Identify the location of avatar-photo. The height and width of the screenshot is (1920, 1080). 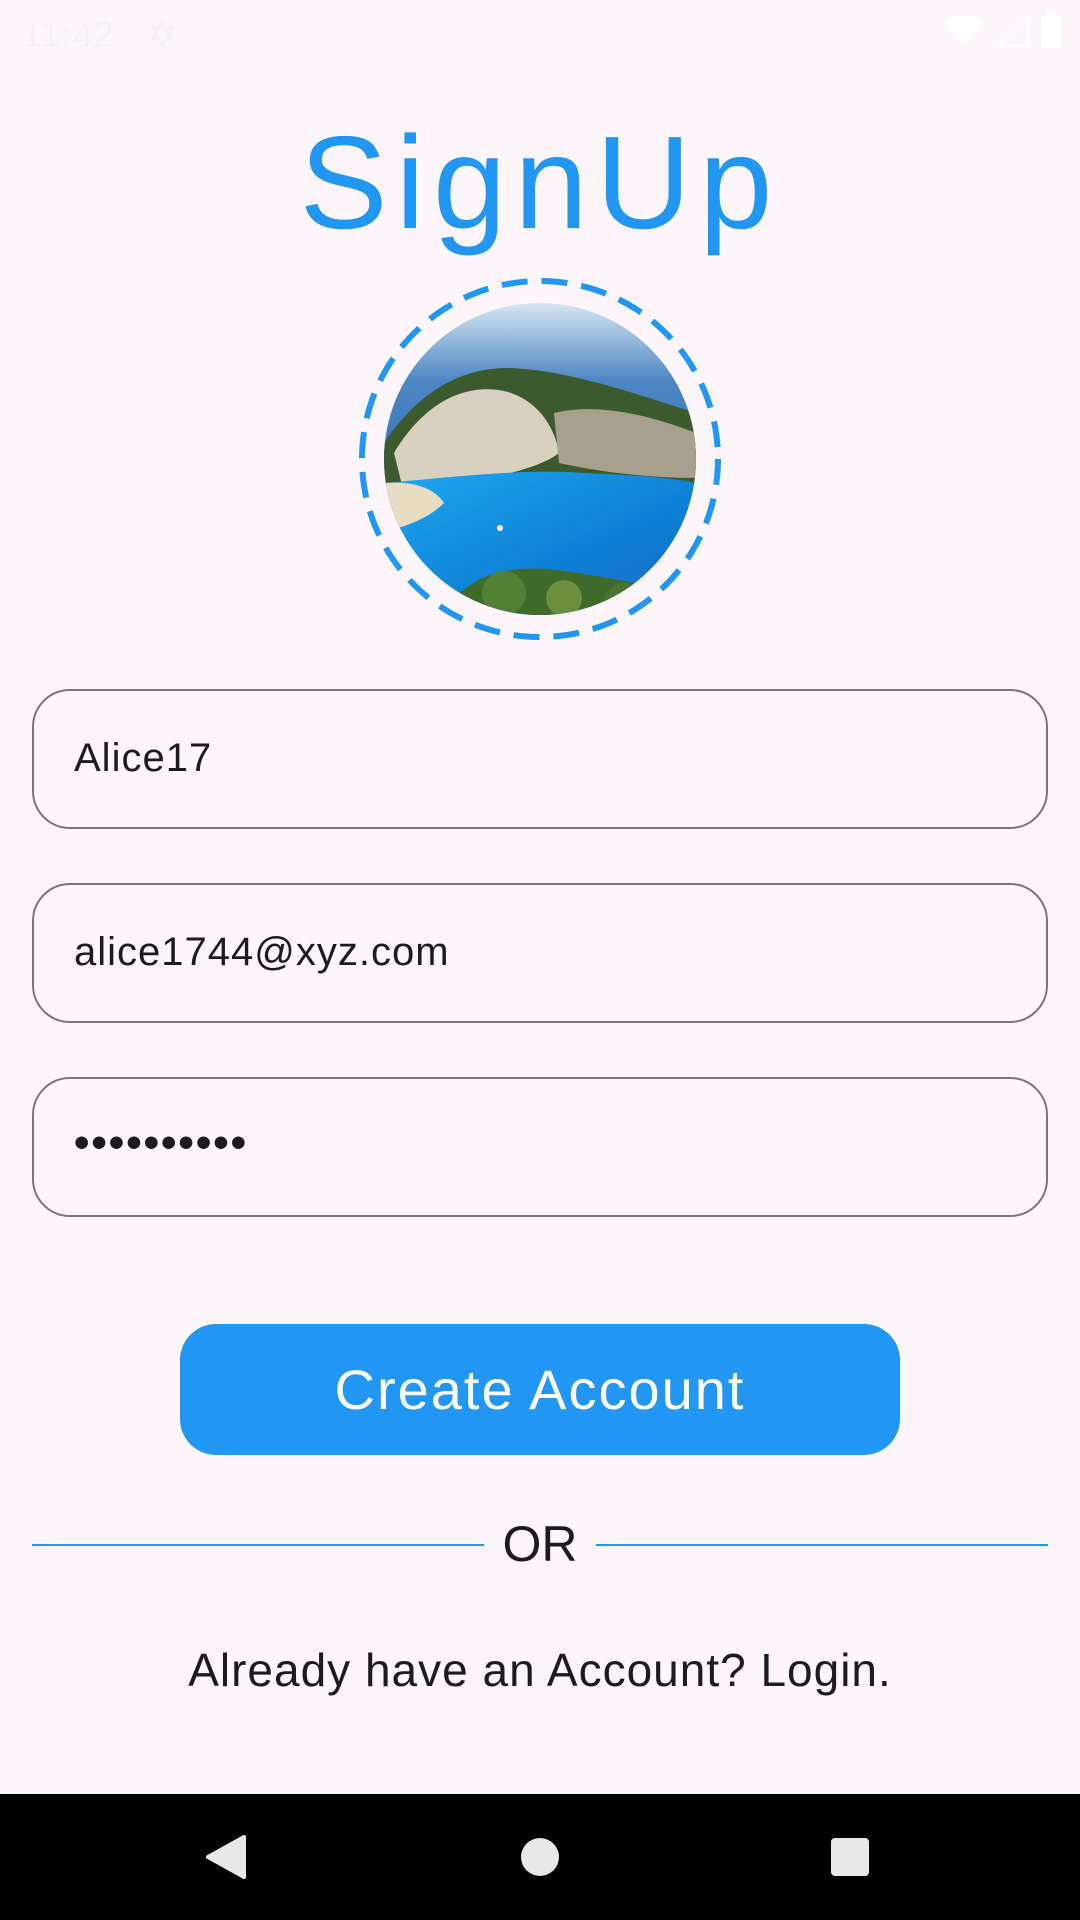
(540, 459).